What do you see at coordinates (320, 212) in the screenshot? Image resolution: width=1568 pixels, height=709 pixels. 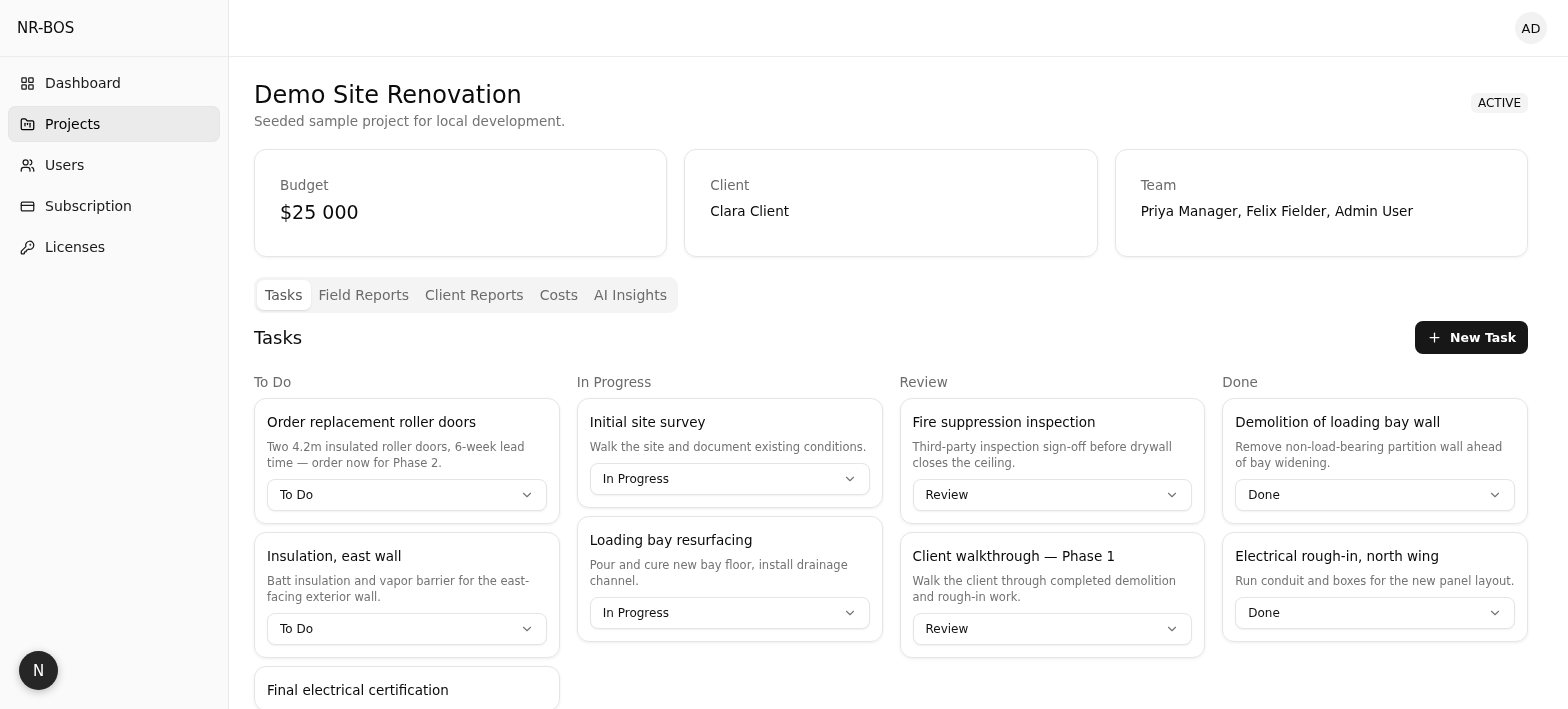 I see `stat-value: $25 000` at bounding box center [320, 212].